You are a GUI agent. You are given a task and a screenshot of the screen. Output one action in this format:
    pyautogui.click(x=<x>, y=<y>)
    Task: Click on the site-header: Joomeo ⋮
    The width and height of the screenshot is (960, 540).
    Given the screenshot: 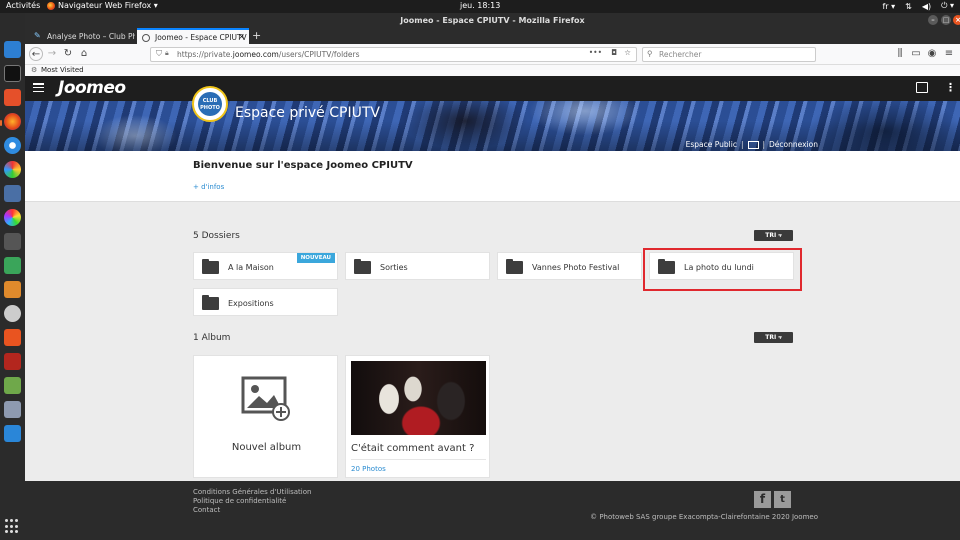 What is the action you would take?
    pyautogui.click(x=492, y=88)
    